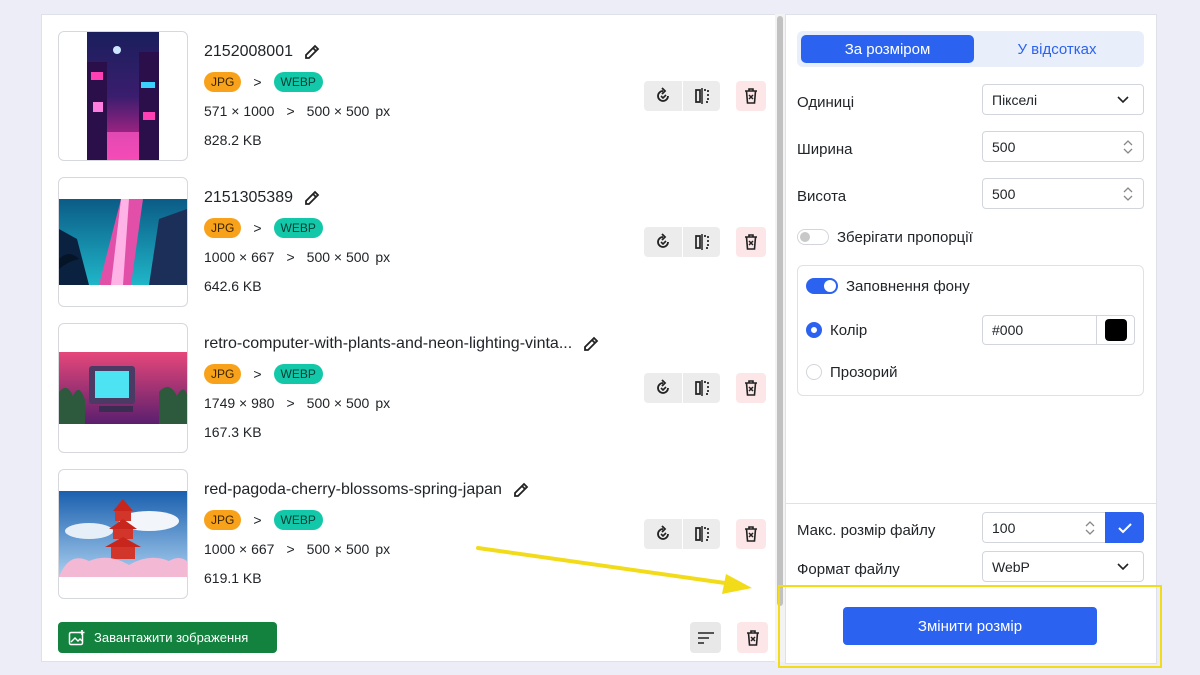  Describe the element at coordinates (171, 637) in the screenshot. I see `upload-images-label: Завантажити зображення` at that location.